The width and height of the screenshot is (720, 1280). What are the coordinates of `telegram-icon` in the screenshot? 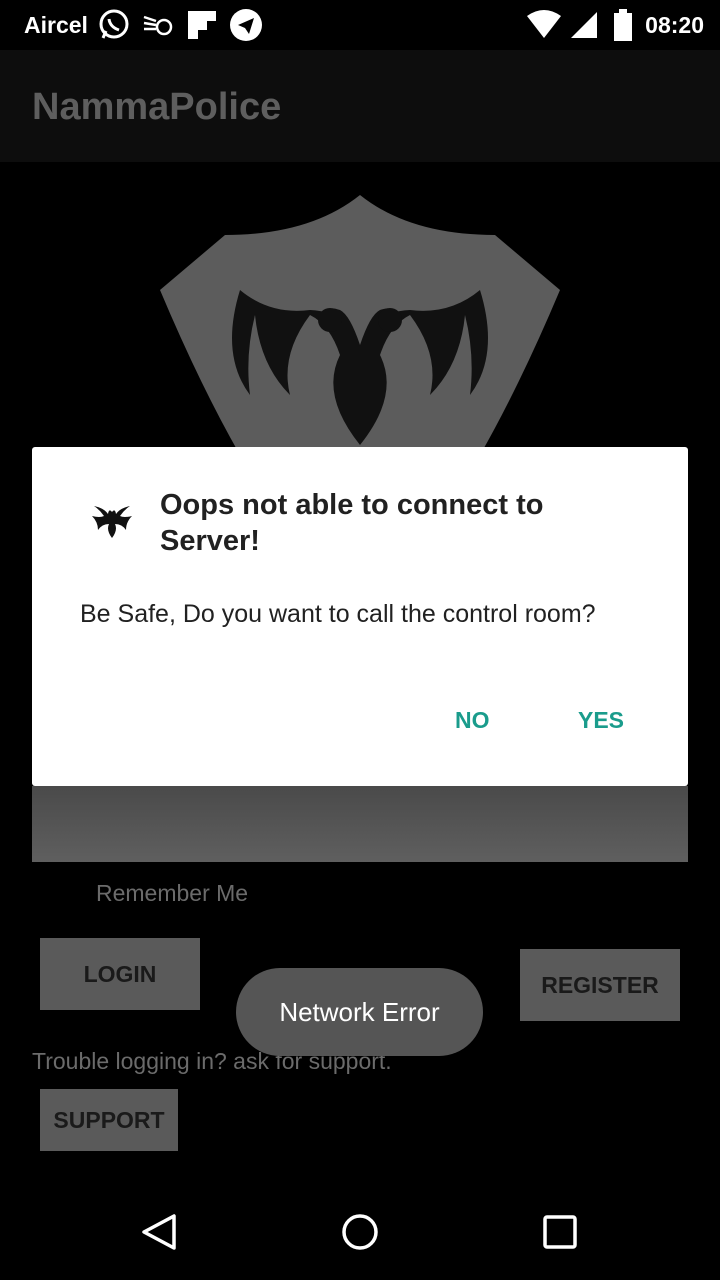 It's located at (245, 25).